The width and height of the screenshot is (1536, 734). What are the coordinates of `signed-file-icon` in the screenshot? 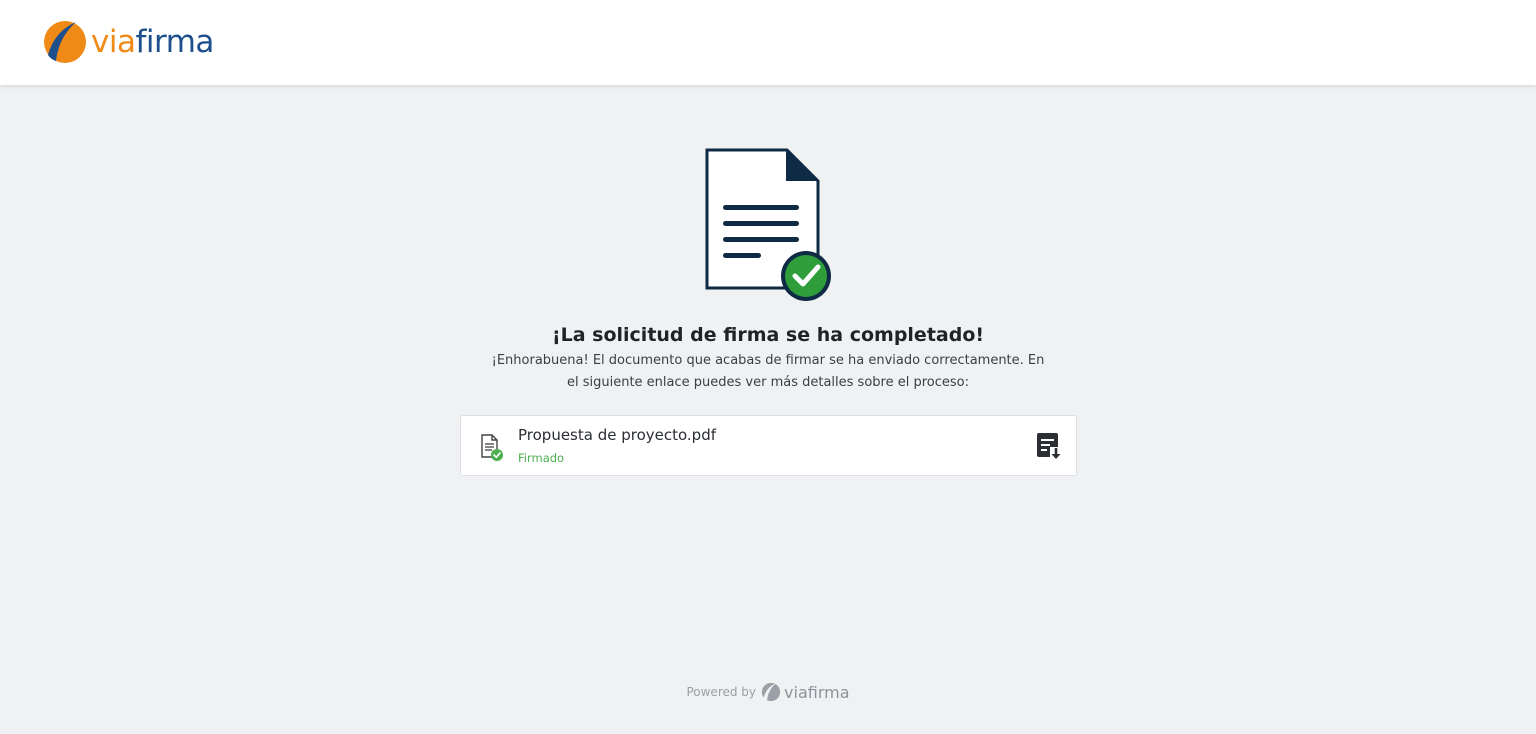 It's located at (492, 447).